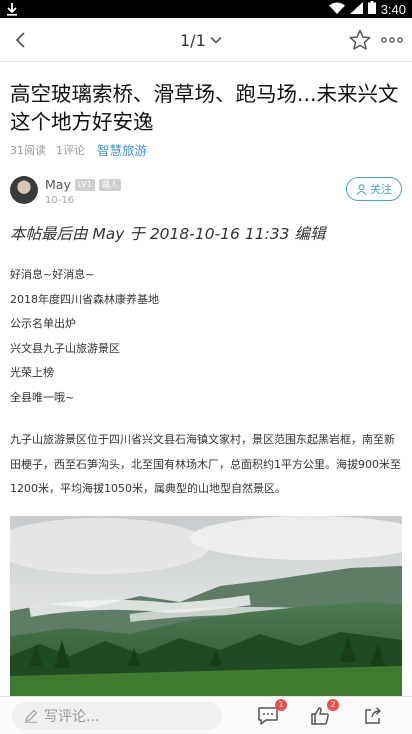  I want to click on comment-count-text: 1评论, so click(70, 150).